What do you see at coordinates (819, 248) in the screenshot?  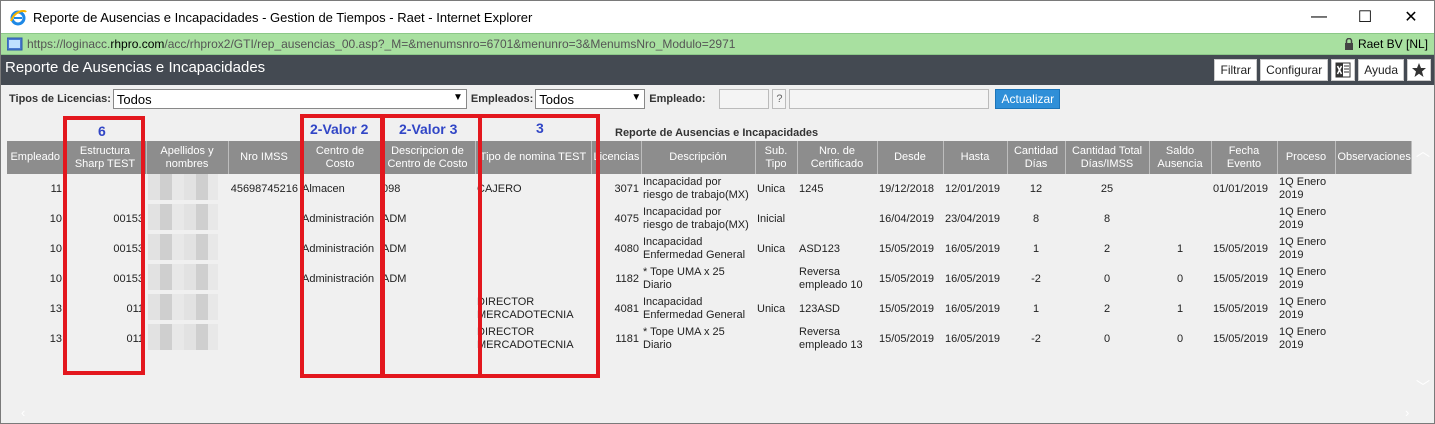 I see `table-cell: ASD123` at bounding box center [819, 248].